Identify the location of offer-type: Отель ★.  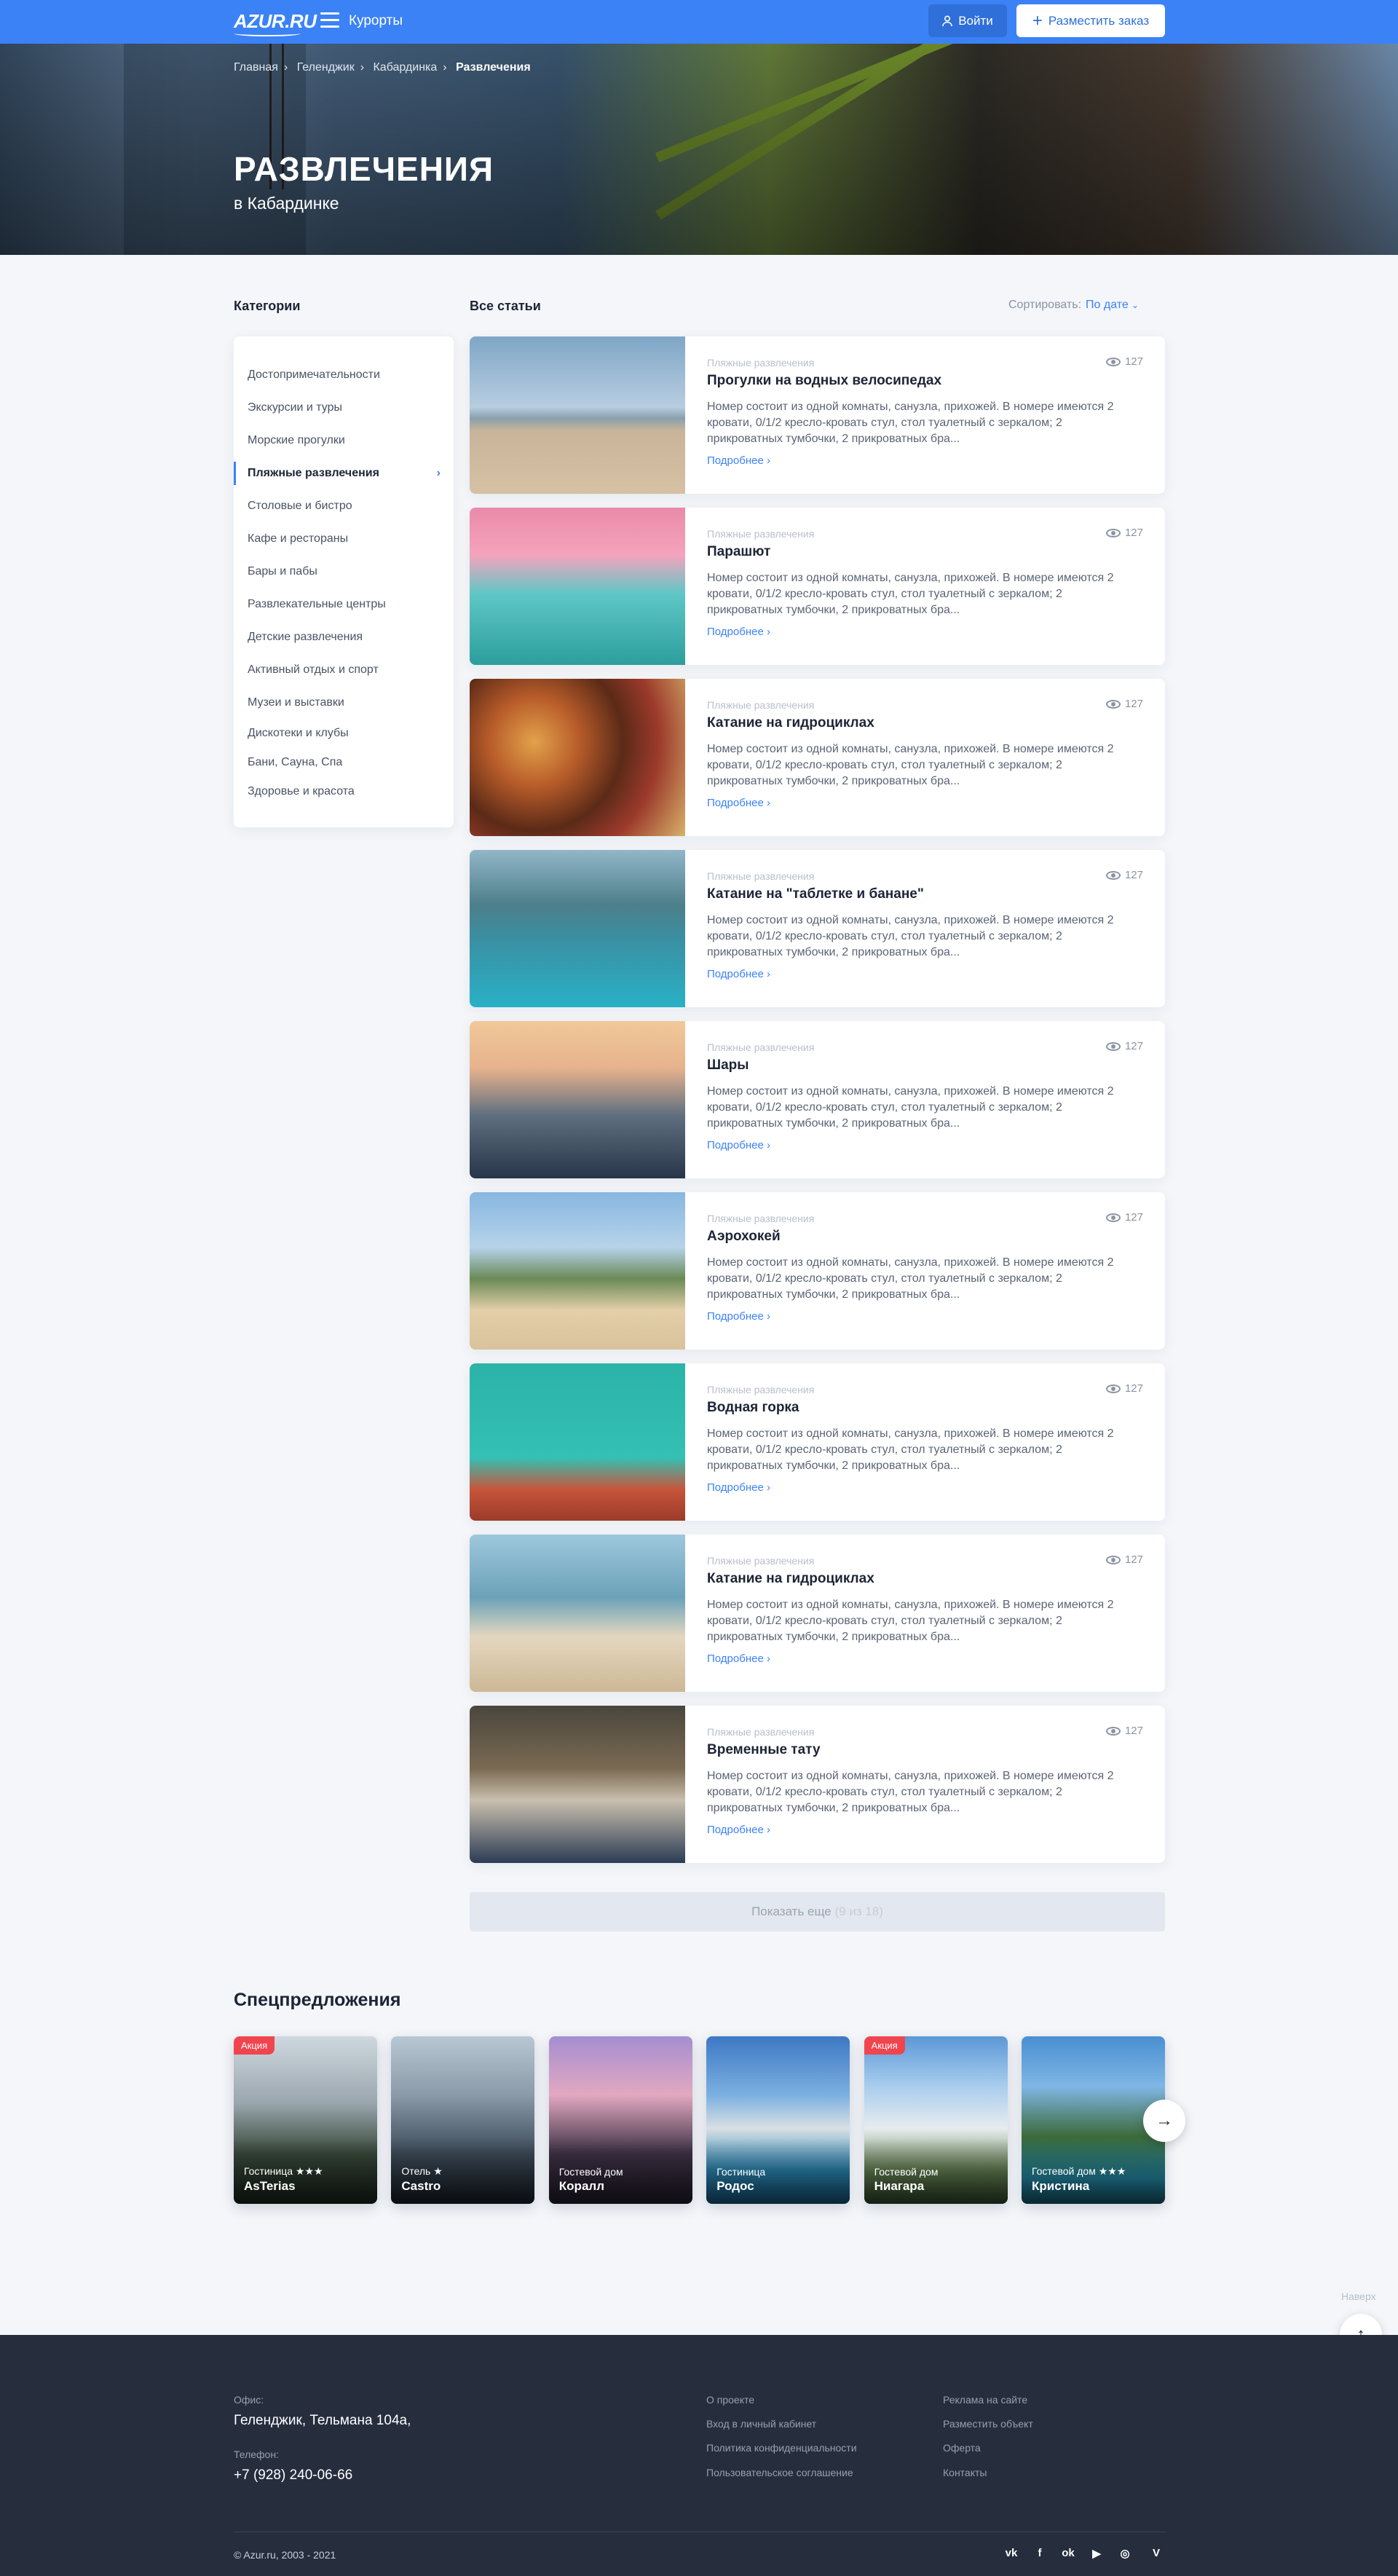
(422, 2171).